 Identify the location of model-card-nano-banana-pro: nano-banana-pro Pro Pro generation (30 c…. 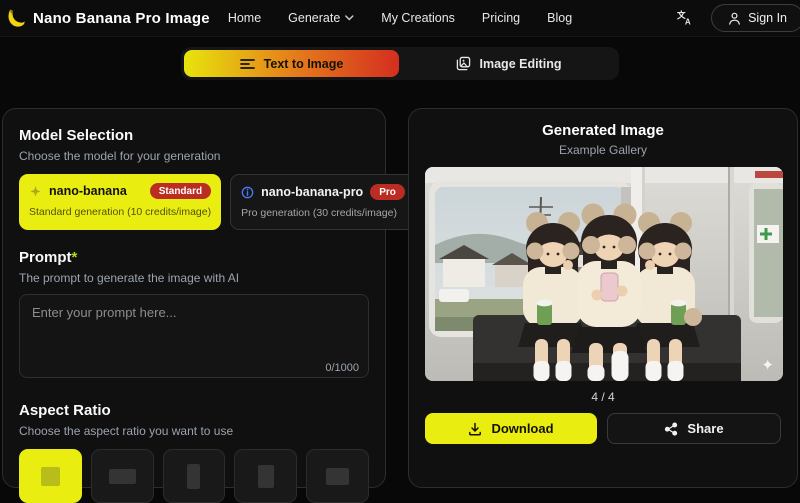
(323, 202).